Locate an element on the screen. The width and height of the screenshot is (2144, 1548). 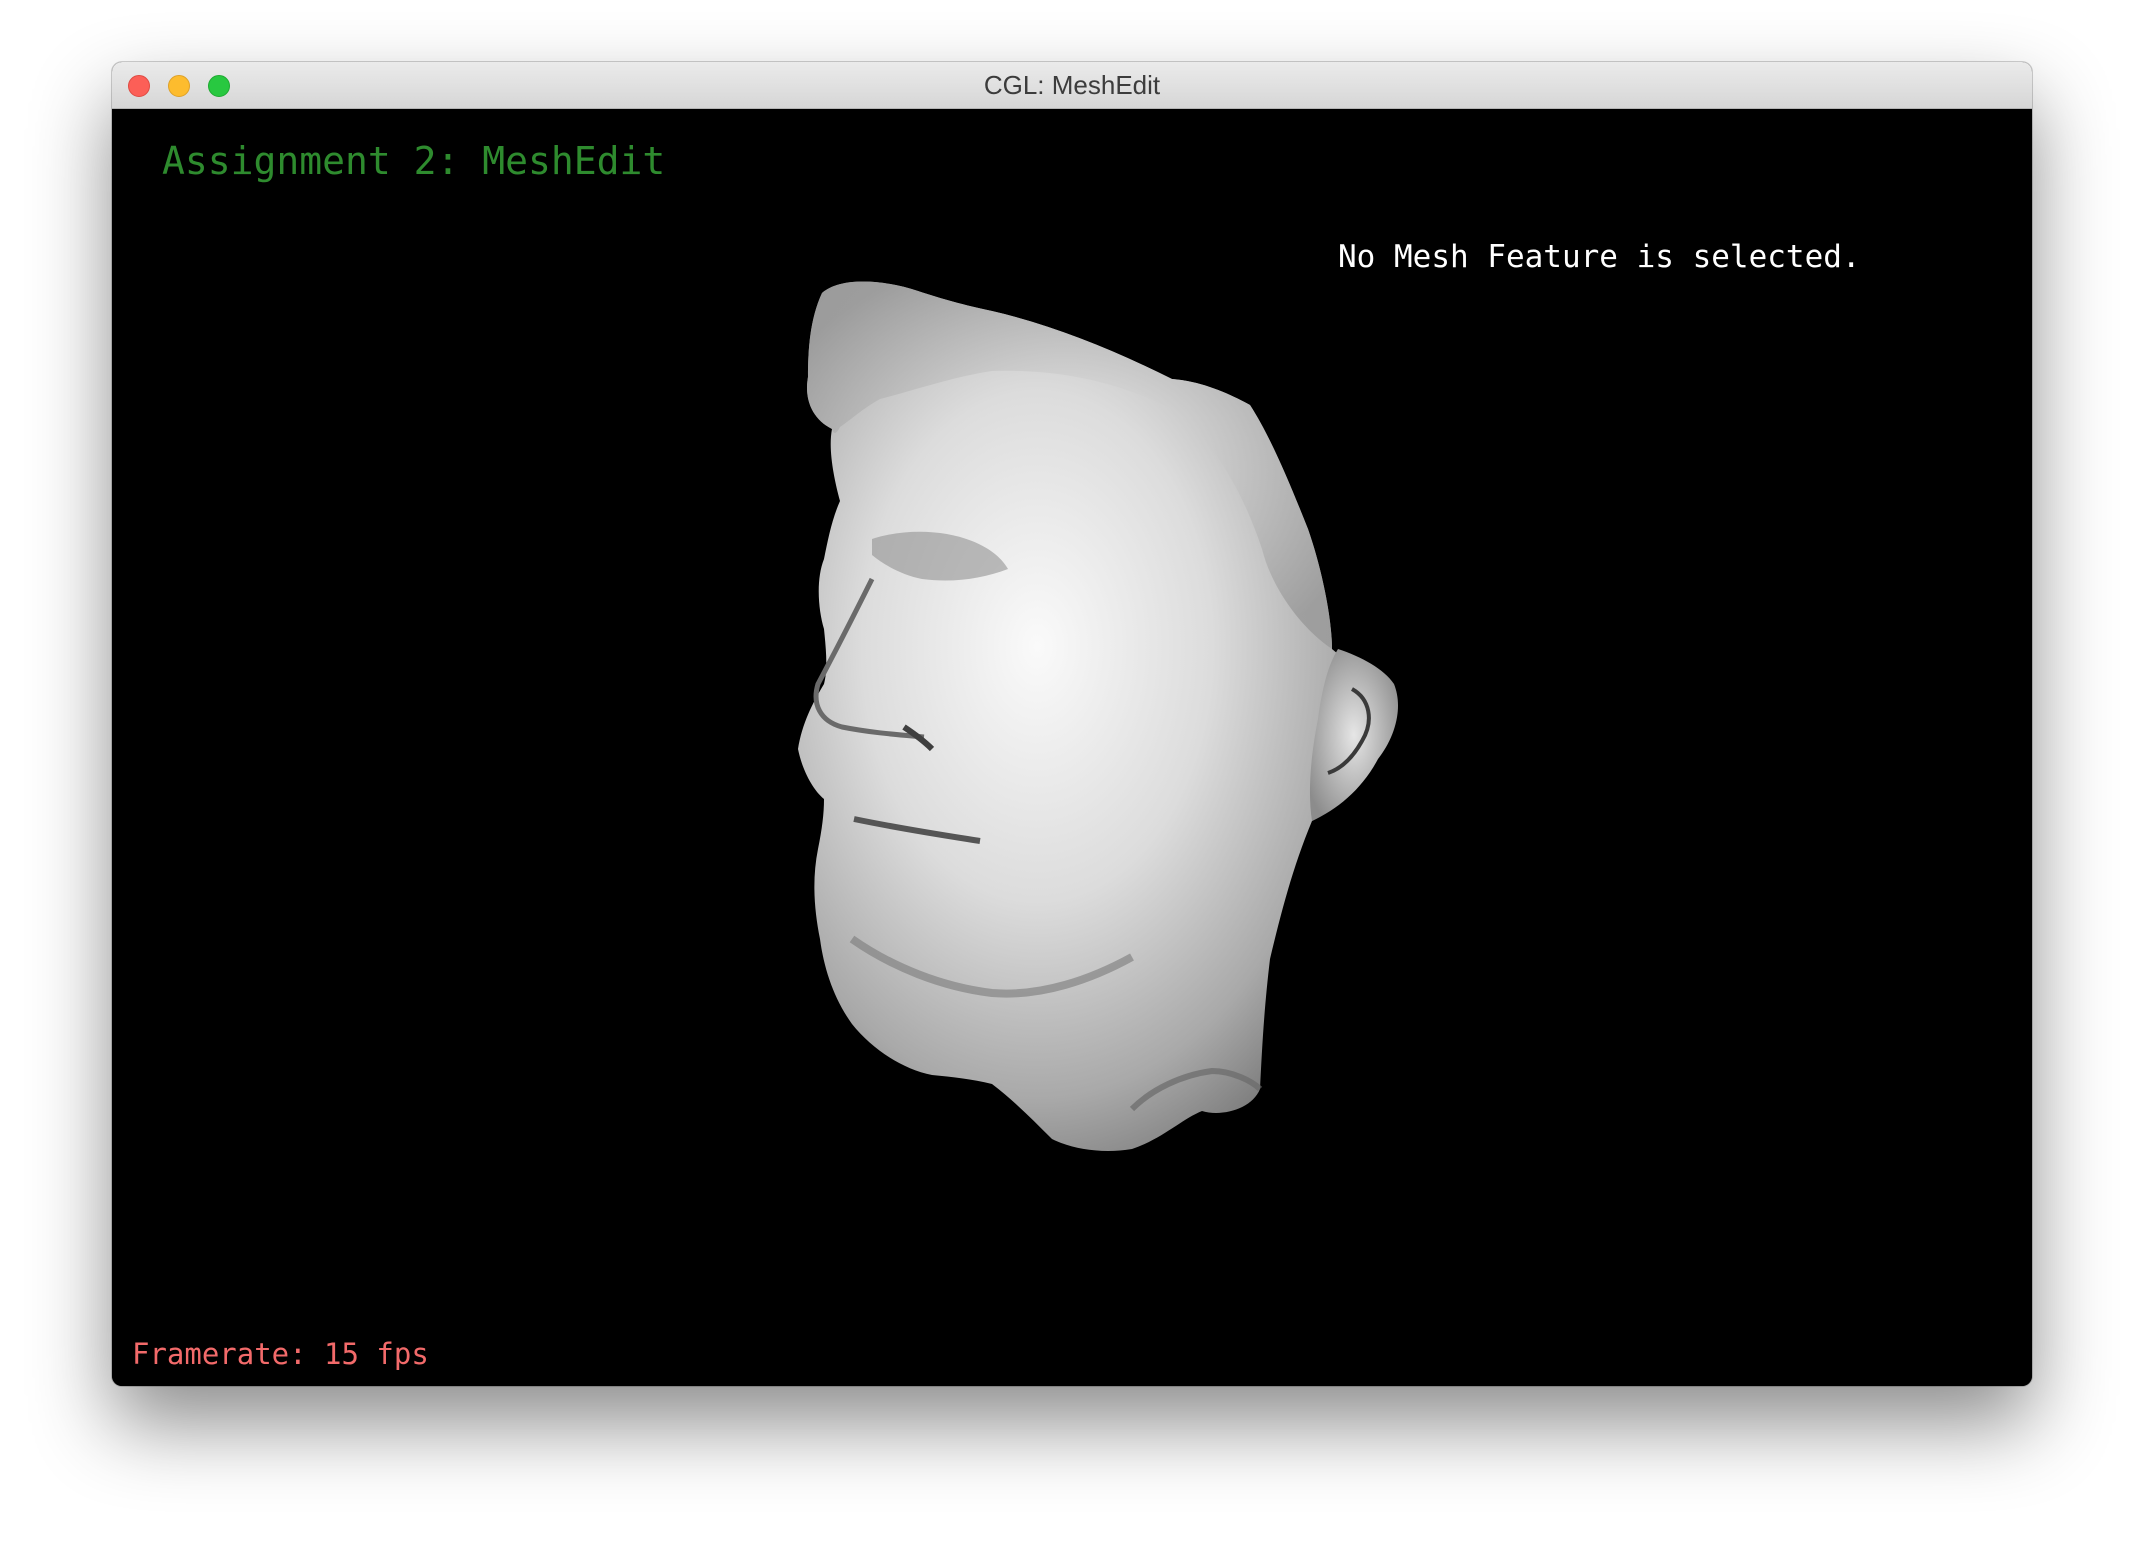
window-title: CGL: MeshEdit is located at coordinates (1072, 85).